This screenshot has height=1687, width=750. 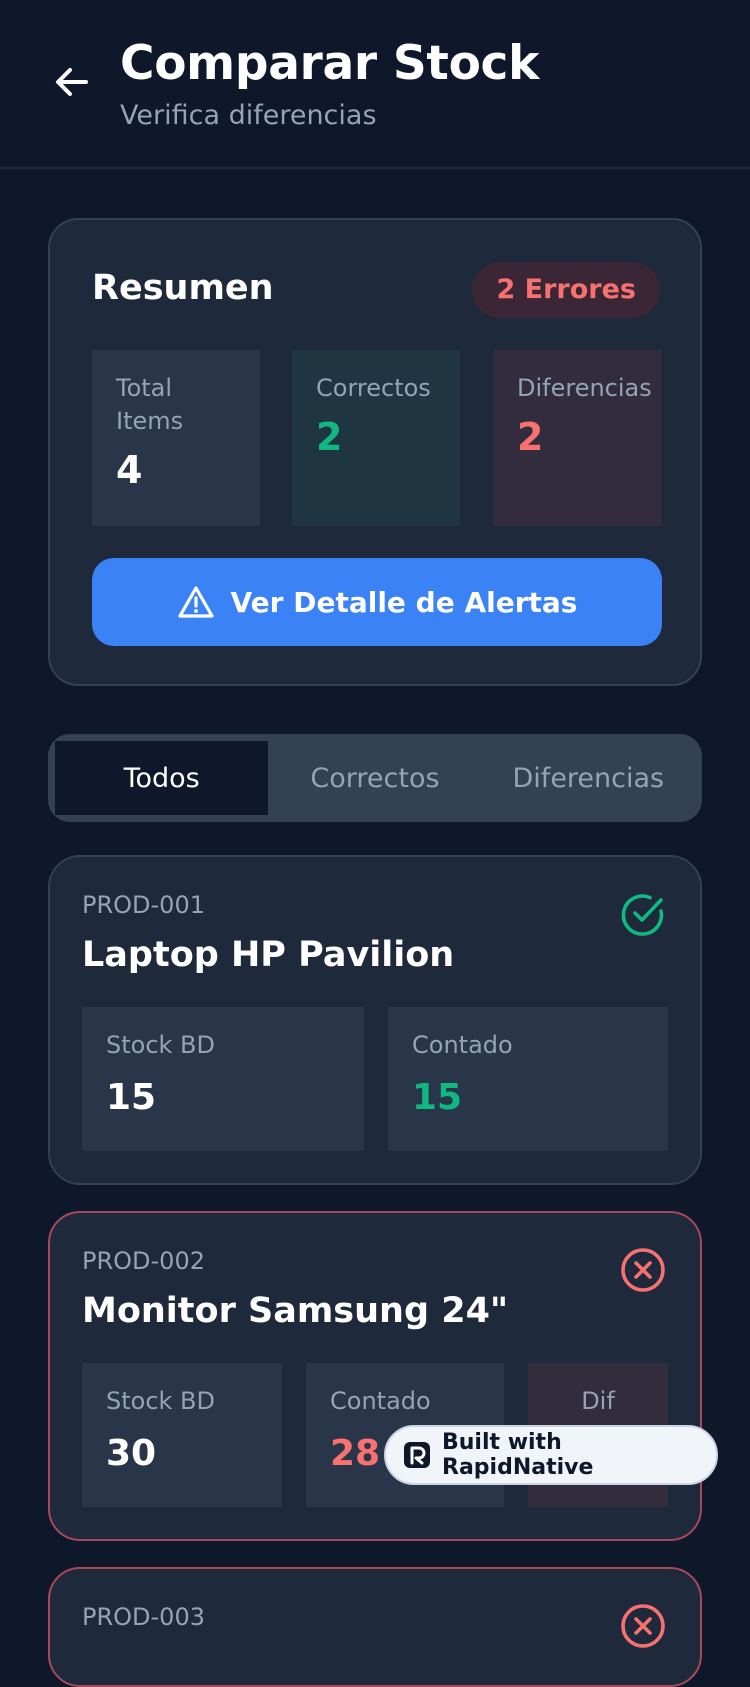 I want to click on stat-label: Total Items, so click(x=150, y=404).